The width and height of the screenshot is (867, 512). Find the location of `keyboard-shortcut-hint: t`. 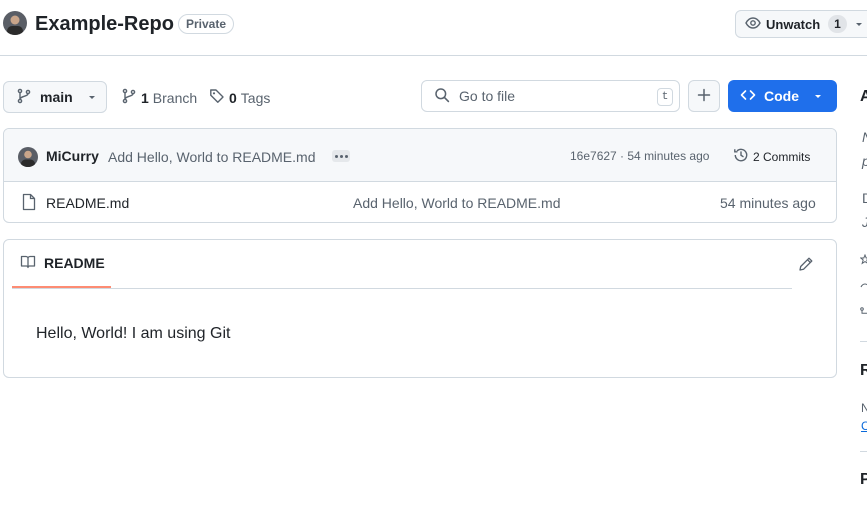

keyboard-shortcut-hint: t is located at coordinates (665, 97).